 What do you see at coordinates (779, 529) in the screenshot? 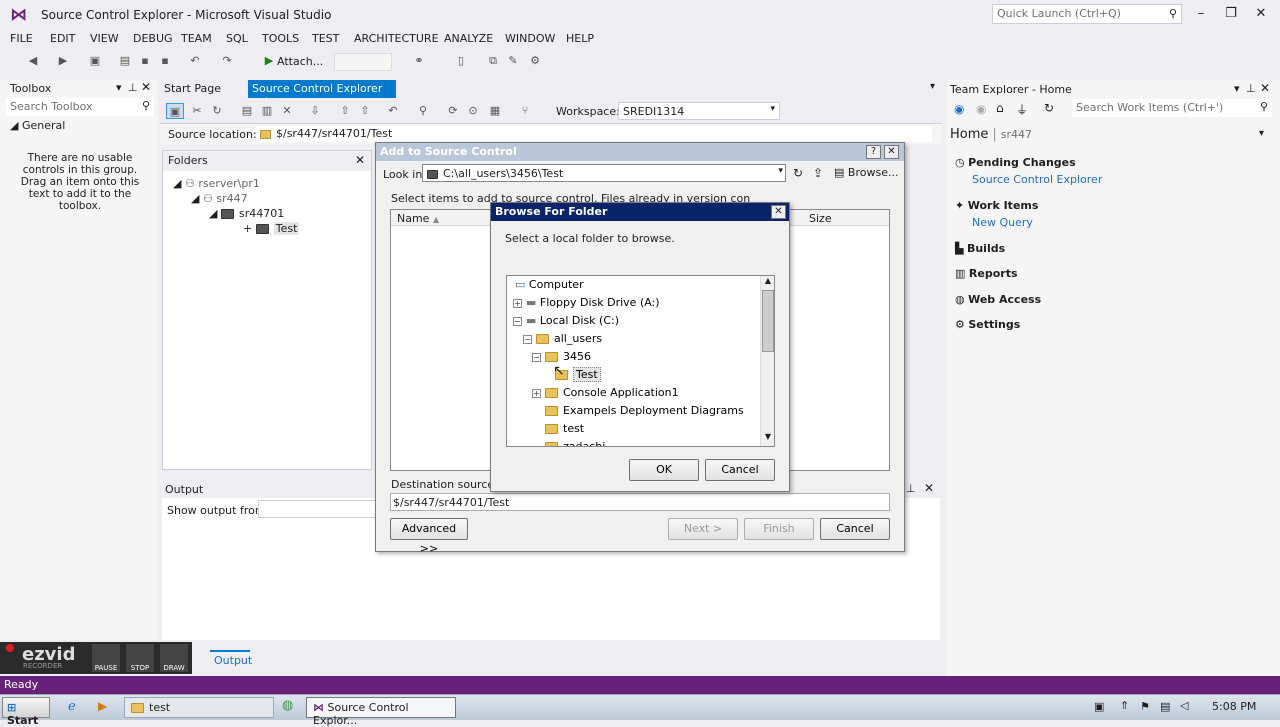
I see `finish-button: Finish` at bounding box center [779, 529].